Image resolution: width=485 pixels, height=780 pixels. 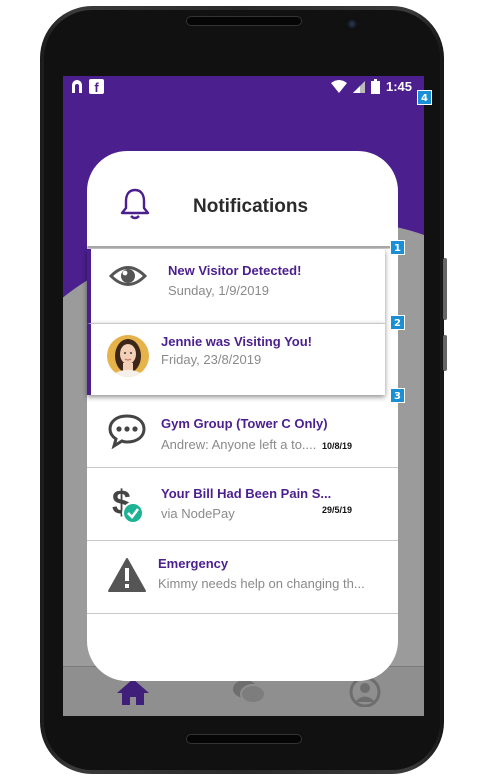 I want to click on profile-icon, so click(x=365, y=692).